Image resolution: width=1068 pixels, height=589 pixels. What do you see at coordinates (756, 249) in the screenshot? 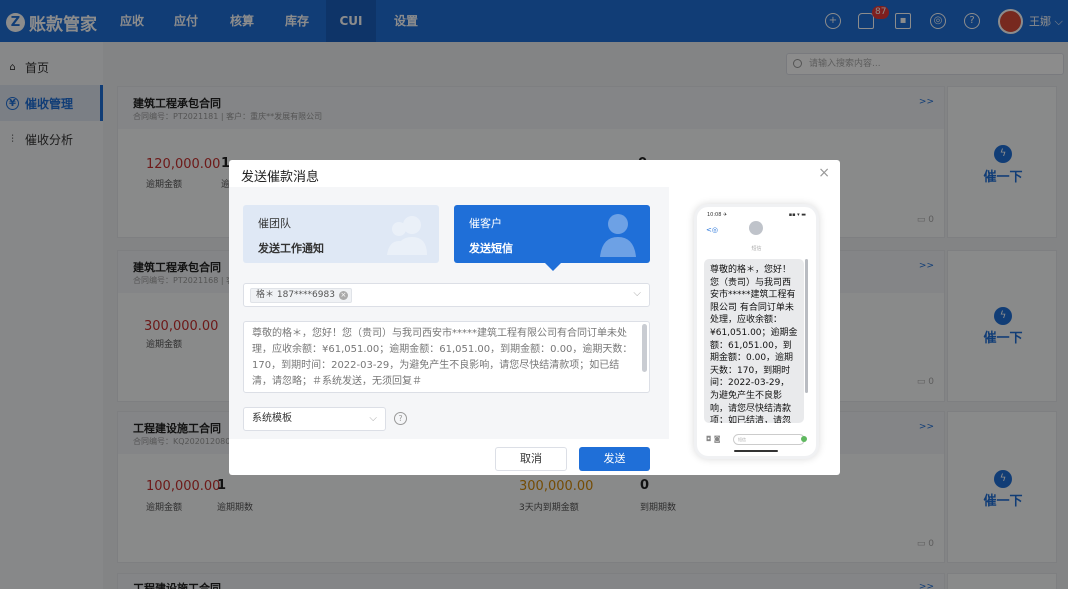
I see `message-date: 短信` at bounding box center [756, 249].